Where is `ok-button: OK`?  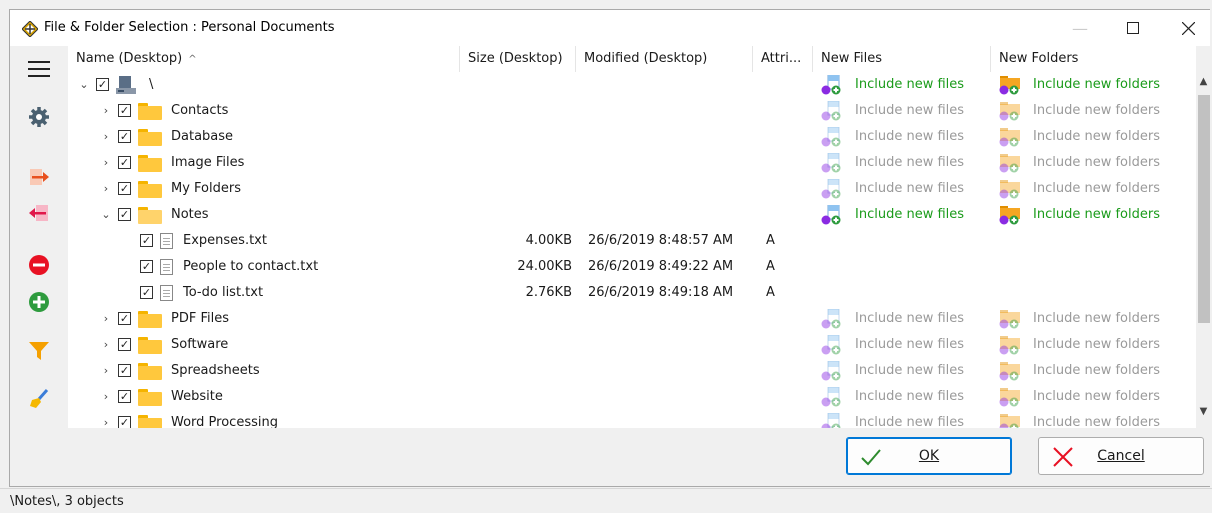 ok-button: OK is located at coordinates (929, 456).